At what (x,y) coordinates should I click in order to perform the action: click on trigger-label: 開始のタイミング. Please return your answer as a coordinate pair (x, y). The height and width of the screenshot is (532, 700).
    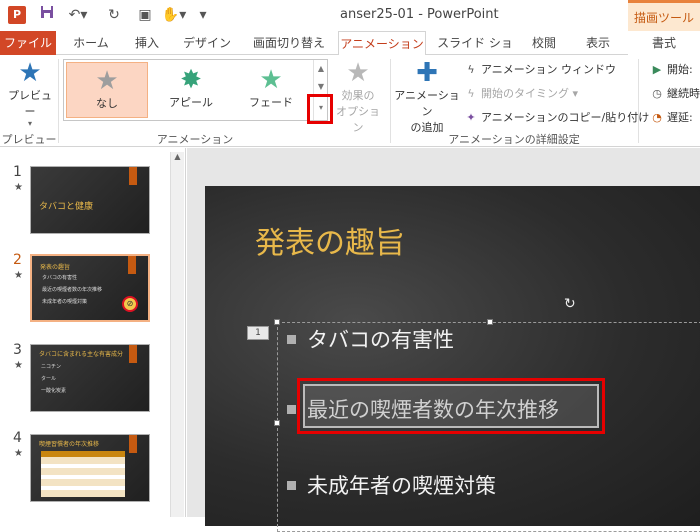
    Looking at the image, I should click on (525, 93).